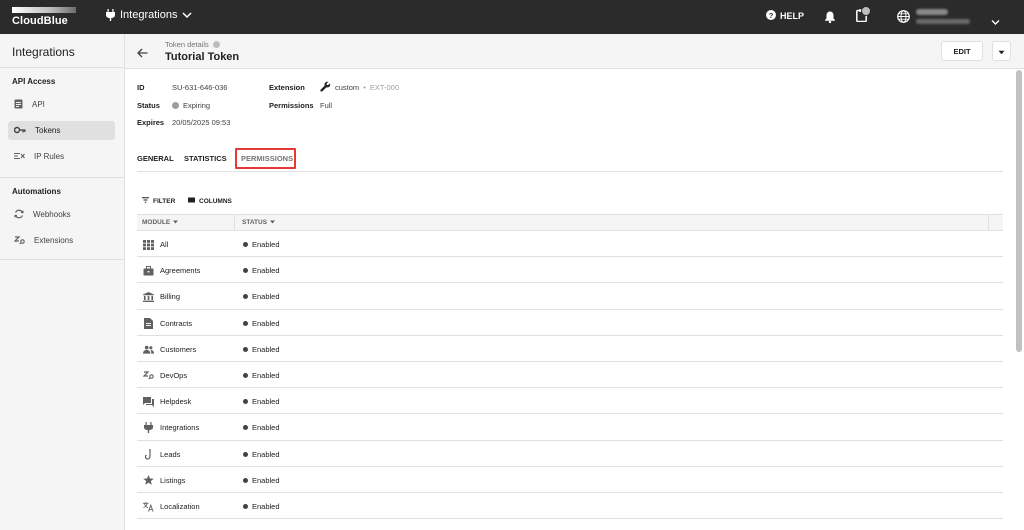 The height and width of the screenshot is (530, 1024). Describe the element at coordinates (148, 244) in the screenshot. I see `grid-icon` at that location.